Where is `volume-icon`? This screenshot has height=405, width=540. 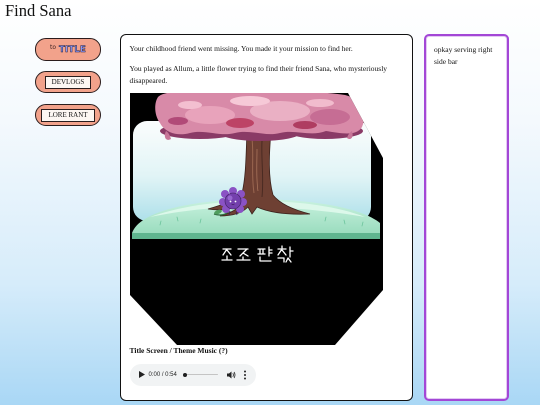
volume-icon is located at coordinates (230, 374).